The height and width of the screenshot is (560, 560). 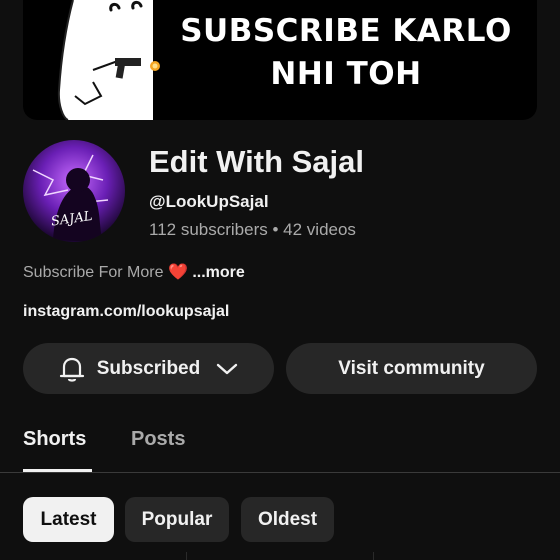 What do you see at coordinates (319, 229) in the screenshot?
I see `video-count: 42 videos` at bounding box center [319, 229].